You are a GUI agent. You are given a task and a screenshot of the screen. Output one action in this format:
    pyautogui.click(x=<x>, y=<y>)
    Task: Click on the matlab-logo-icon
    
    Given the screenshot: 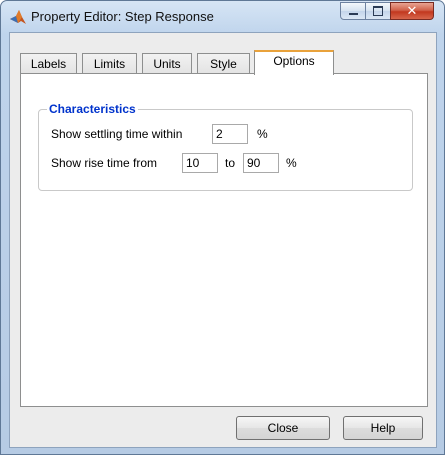 What is the action you would take?
    pyautogui.click(x=18, y=17)
    